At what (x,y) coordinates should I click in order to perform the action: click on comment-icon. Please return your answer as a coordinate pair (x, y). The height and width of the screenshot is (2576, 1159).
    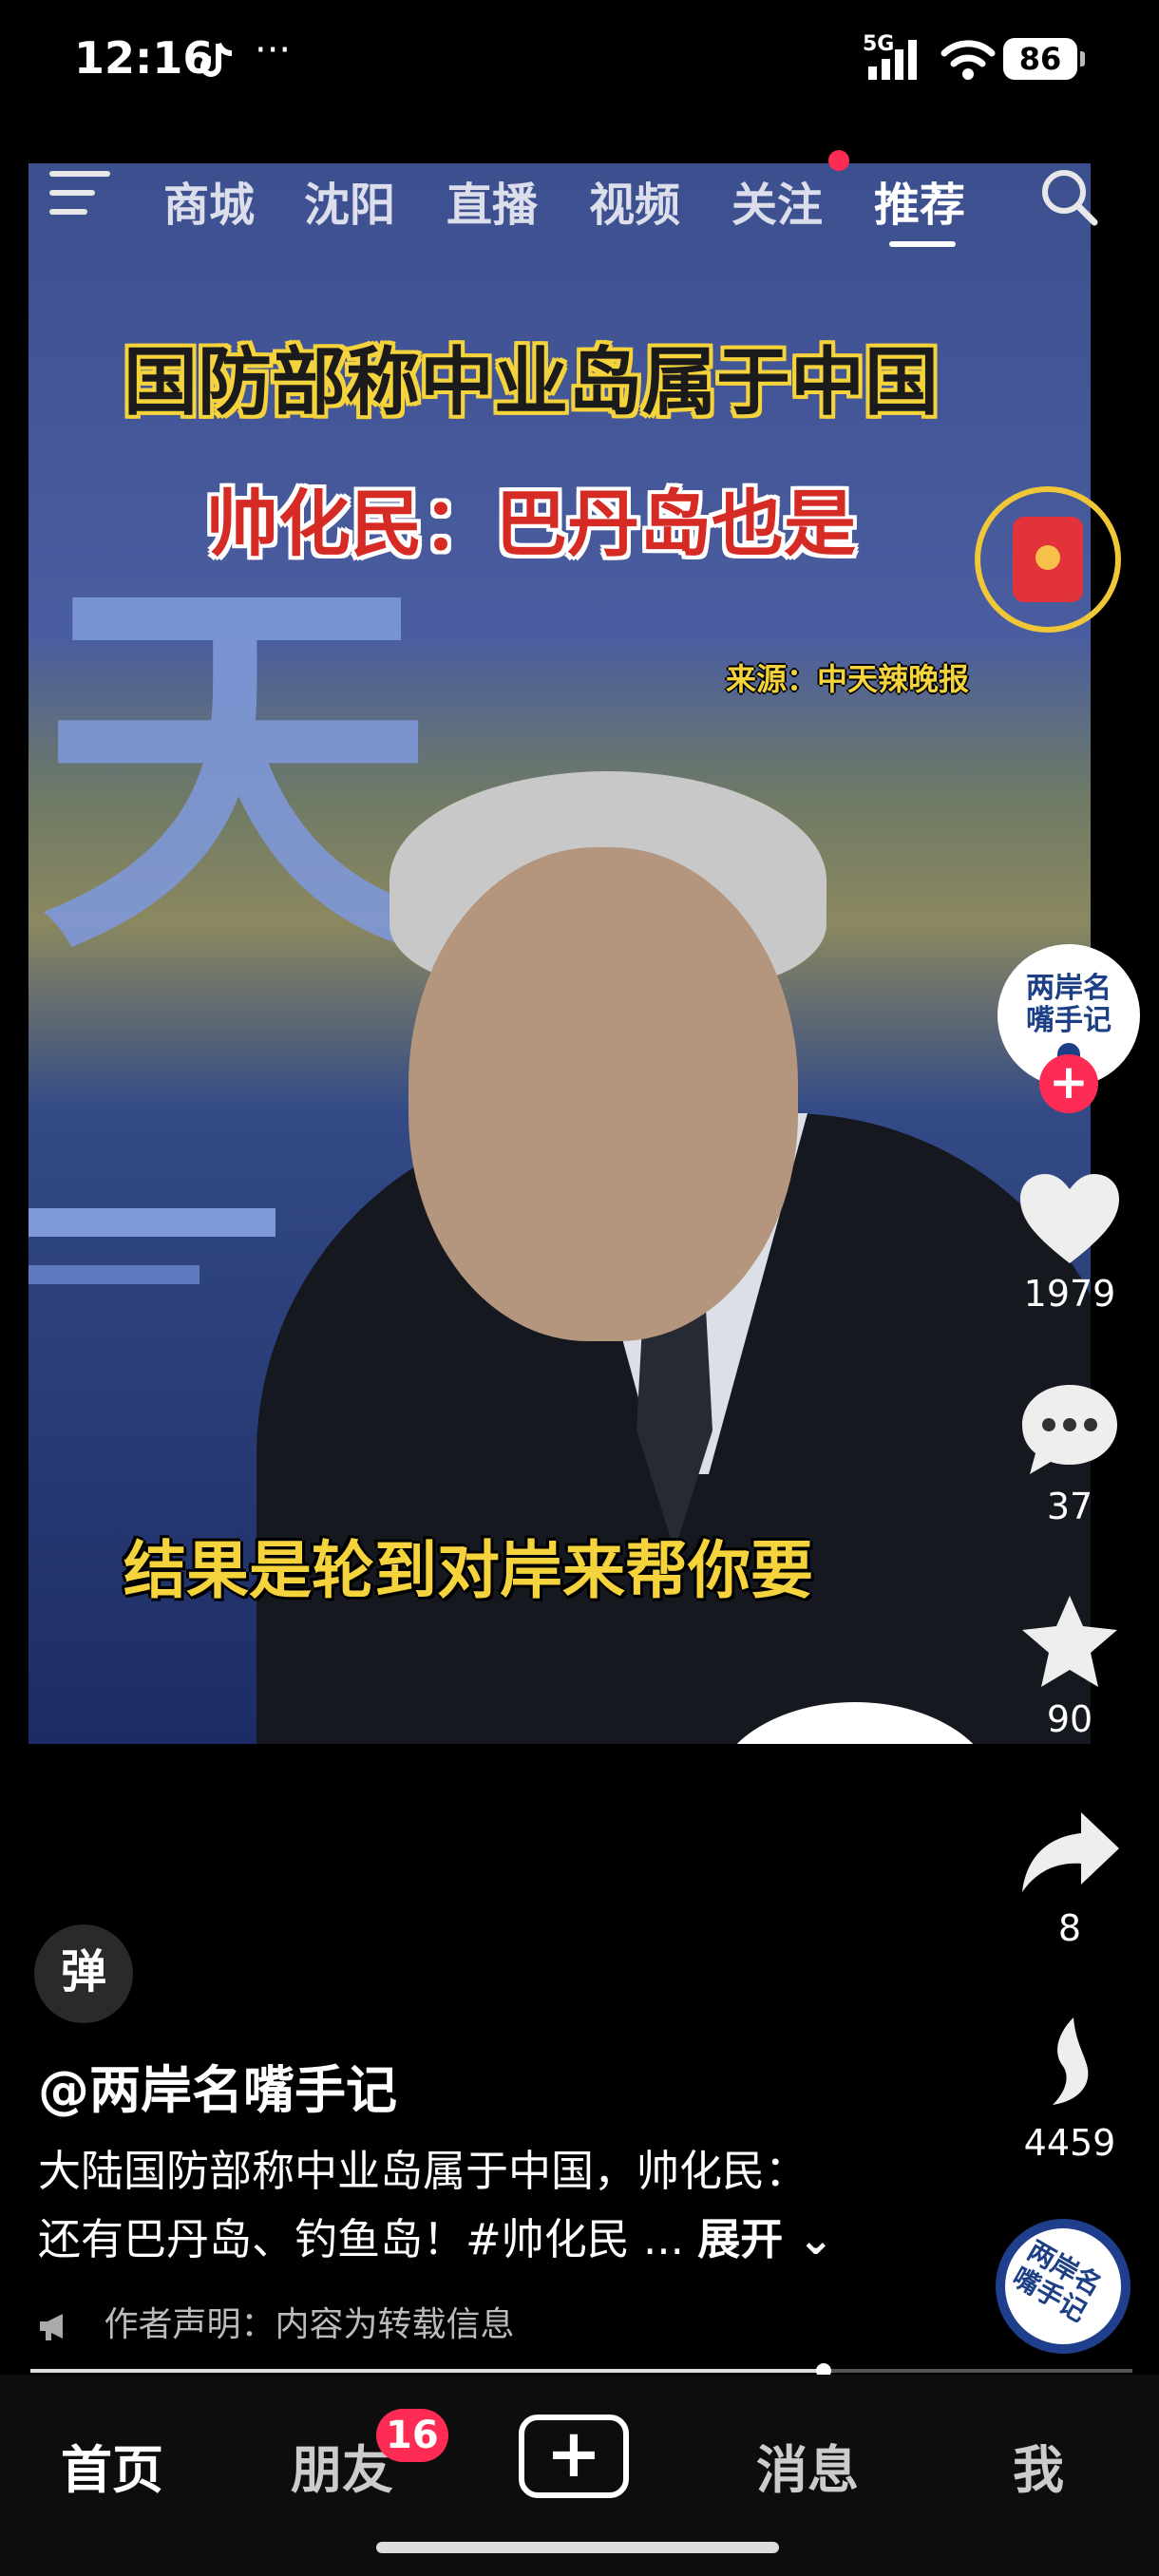
    Looking at the image, I should click on (1069, 1428).